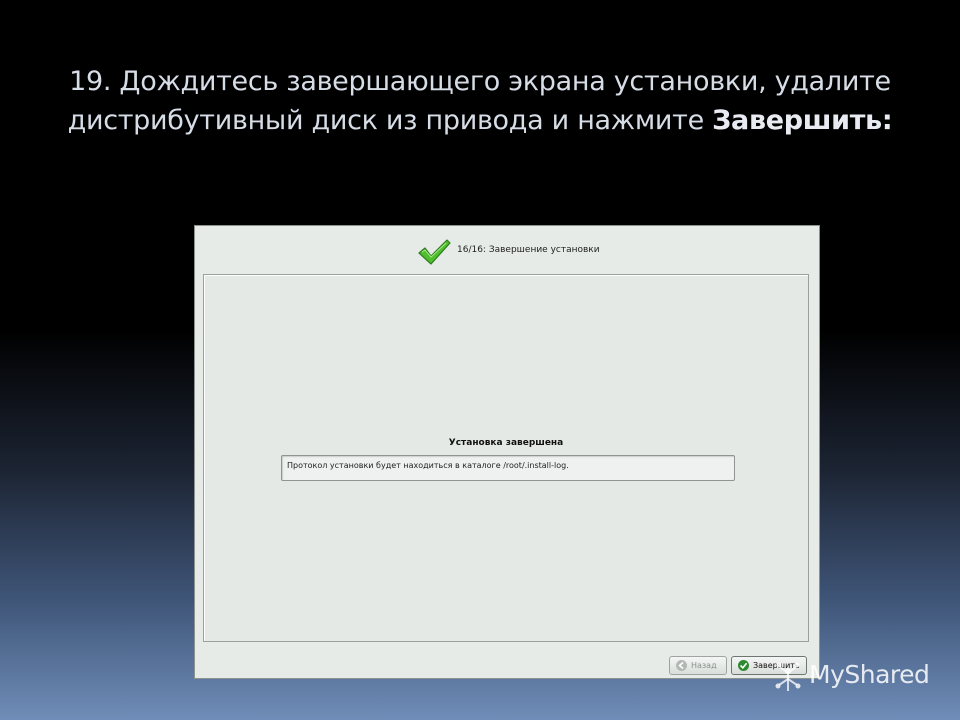 This screenshot has width=960, height=720. I want to click on watermark-text: MyShared, so click(869, 674).